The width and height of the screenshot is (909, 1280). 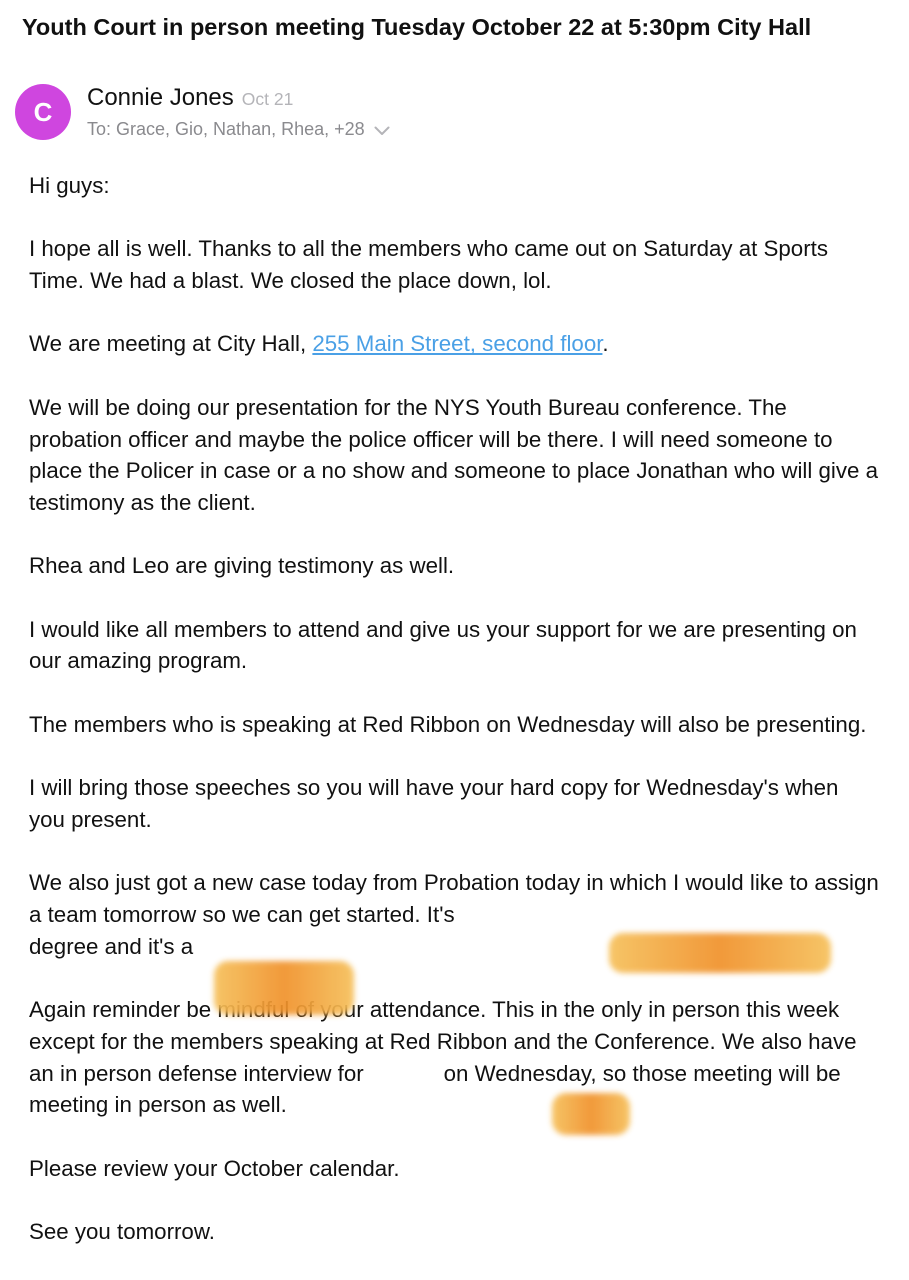 I want to click on sender-name: Connie Jones, so click(x=160, y=97).